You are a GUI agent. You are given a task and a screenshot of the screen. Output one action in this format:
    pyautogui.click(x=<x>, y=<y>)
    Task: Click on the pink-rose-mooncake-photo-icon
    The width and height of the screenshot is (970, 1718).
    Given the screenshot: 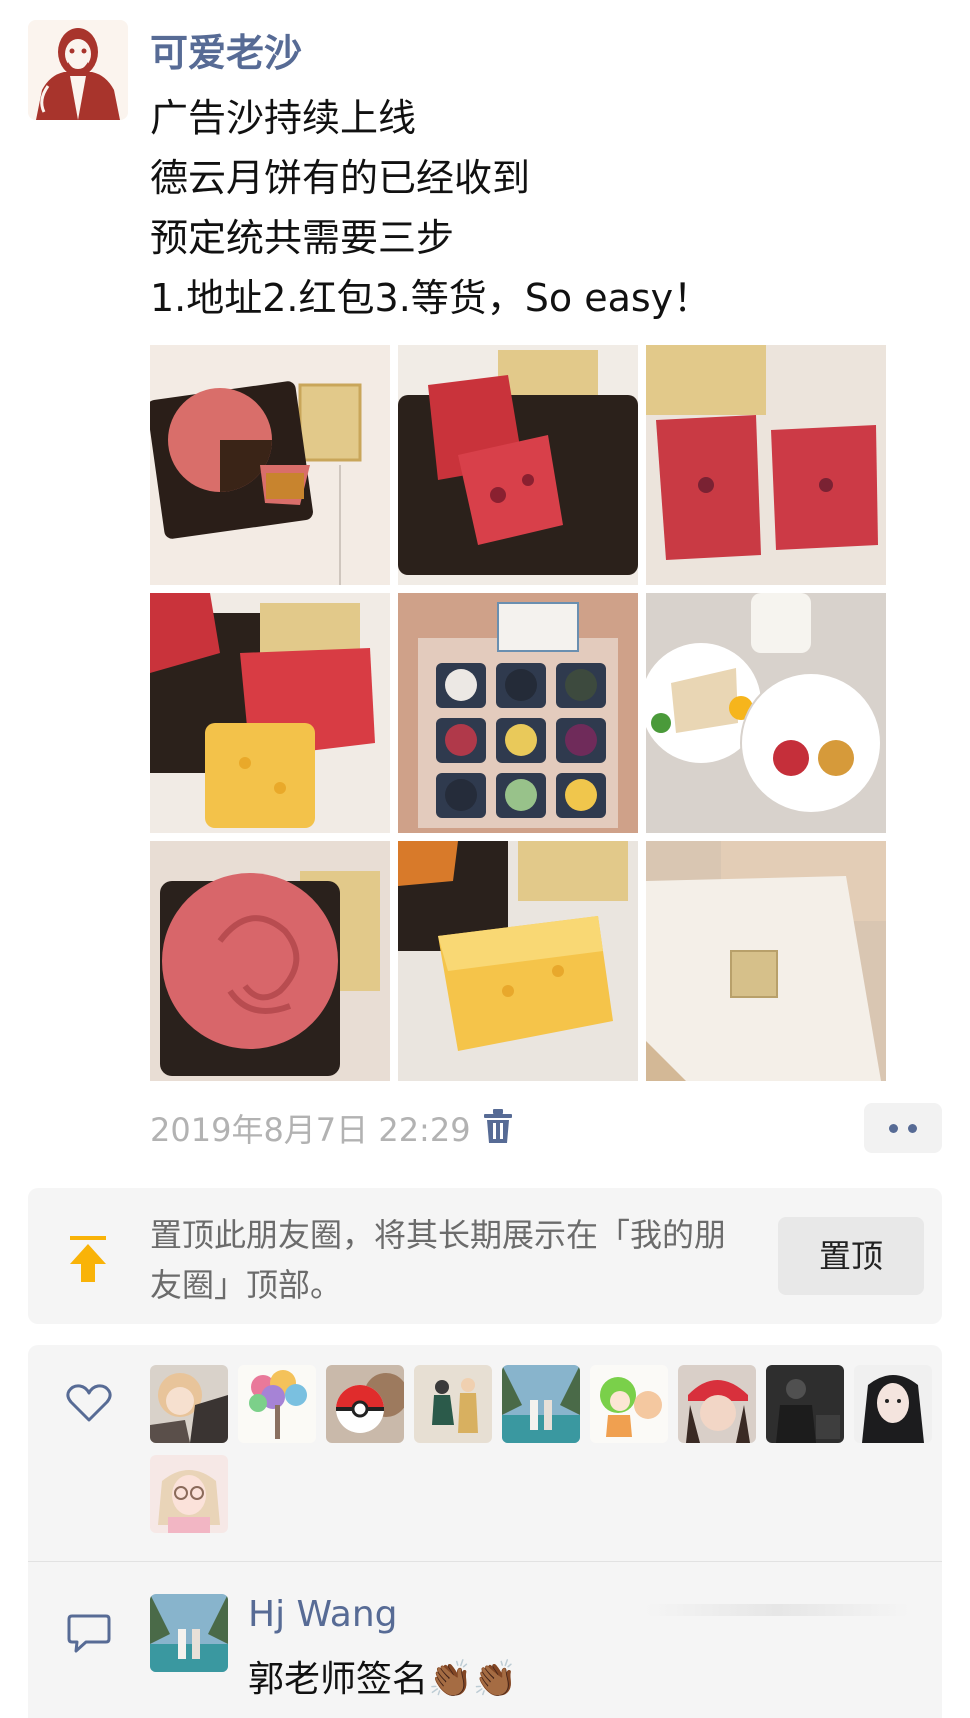 What is the action you would take?
    pyautogui.click(x=270, y=961)
    